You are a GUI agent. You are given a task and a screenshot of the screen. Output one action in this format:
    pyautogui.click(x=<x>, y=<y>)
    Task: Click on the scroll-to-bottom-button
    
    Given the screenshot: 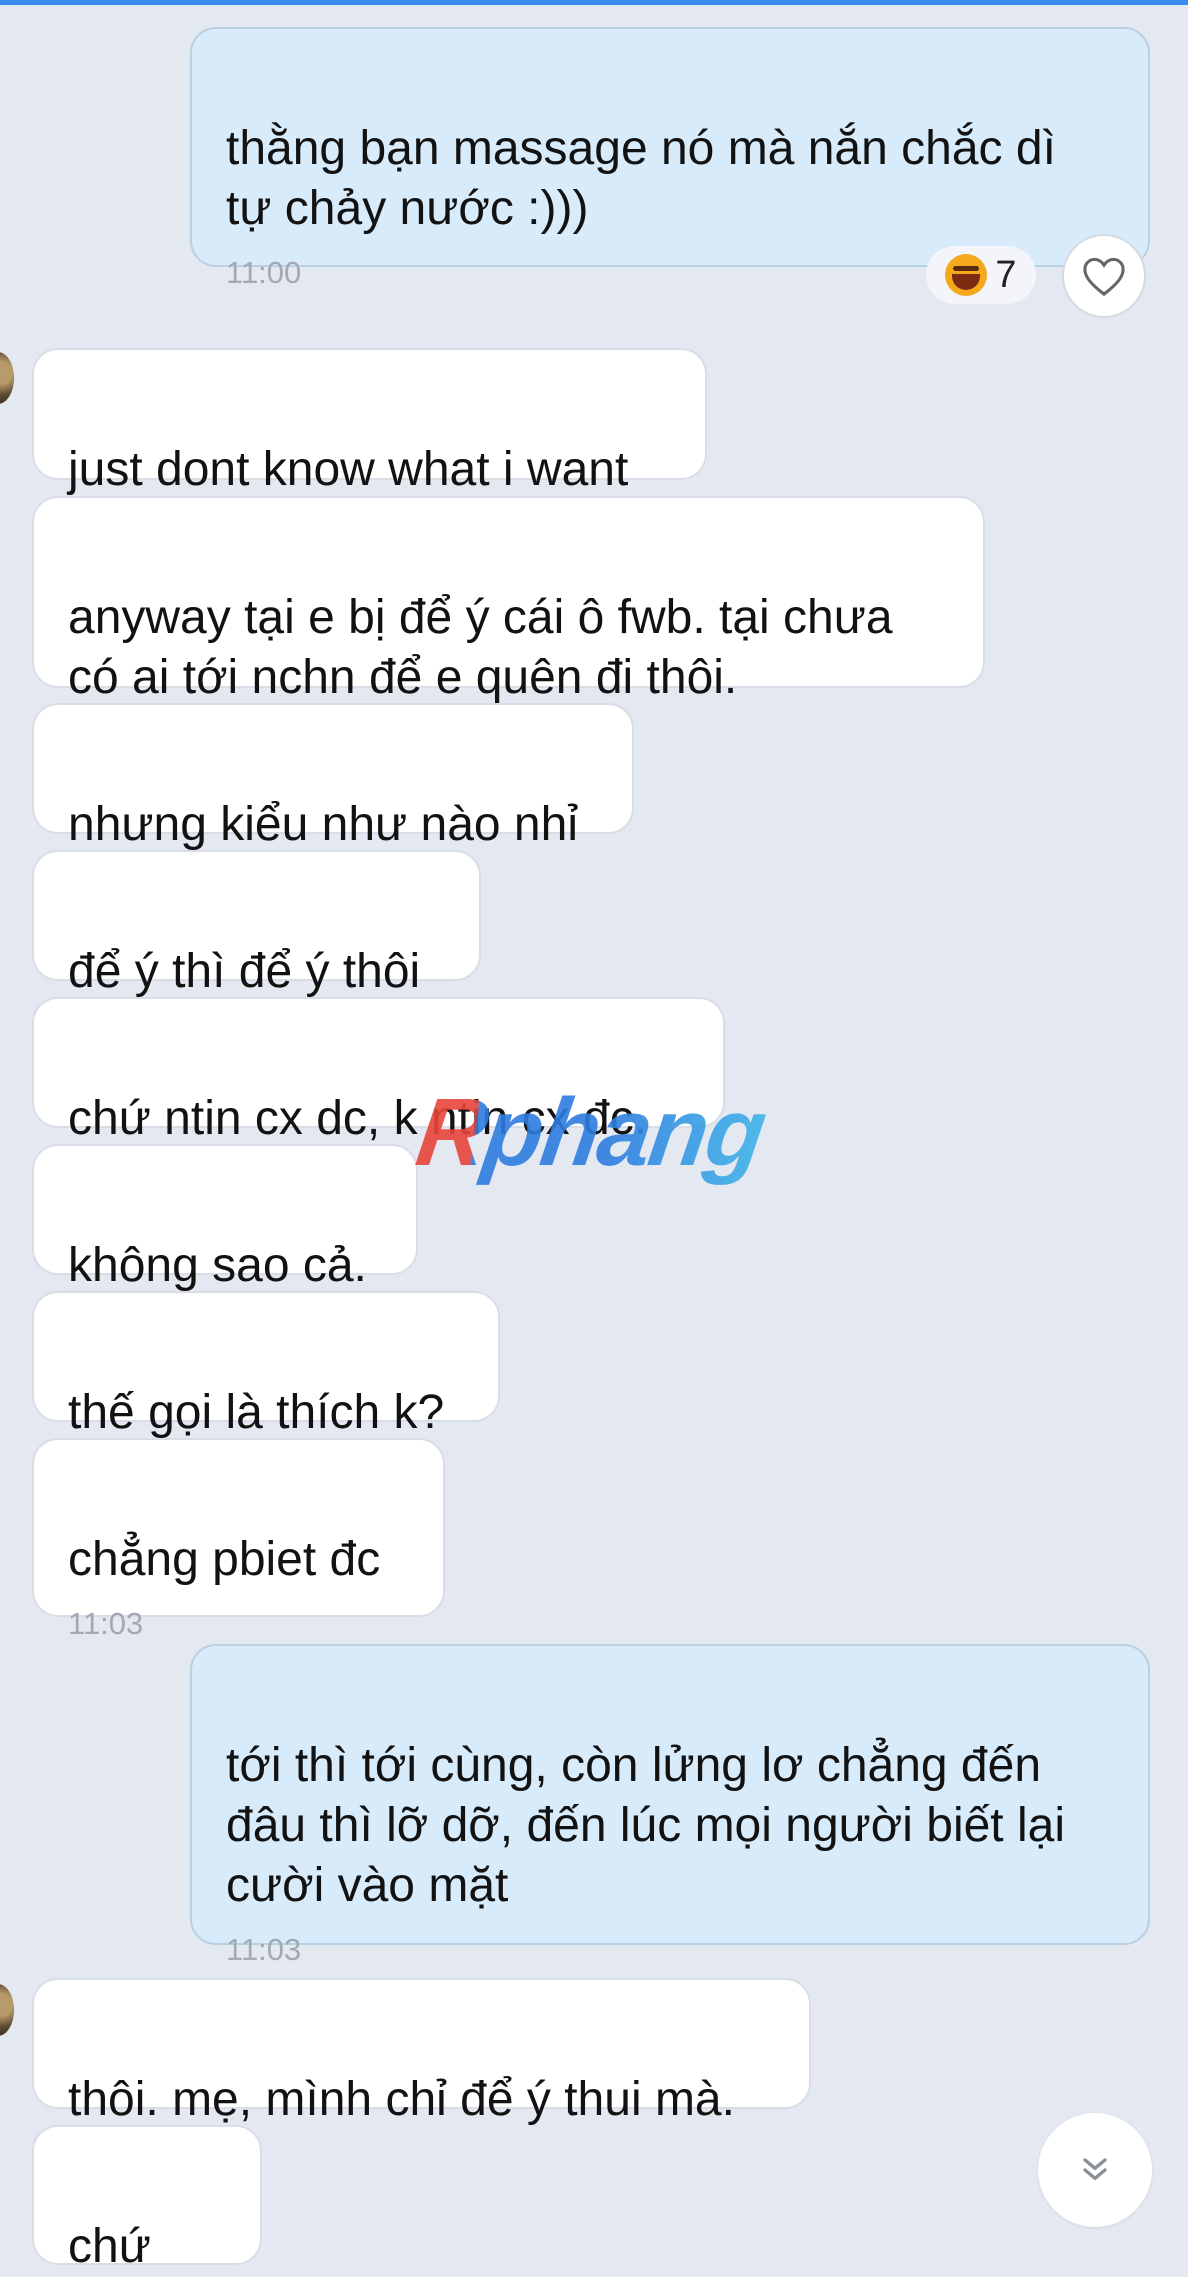 What is the action you would take?
    pyautogui.click(x=1095, y=2170)
    